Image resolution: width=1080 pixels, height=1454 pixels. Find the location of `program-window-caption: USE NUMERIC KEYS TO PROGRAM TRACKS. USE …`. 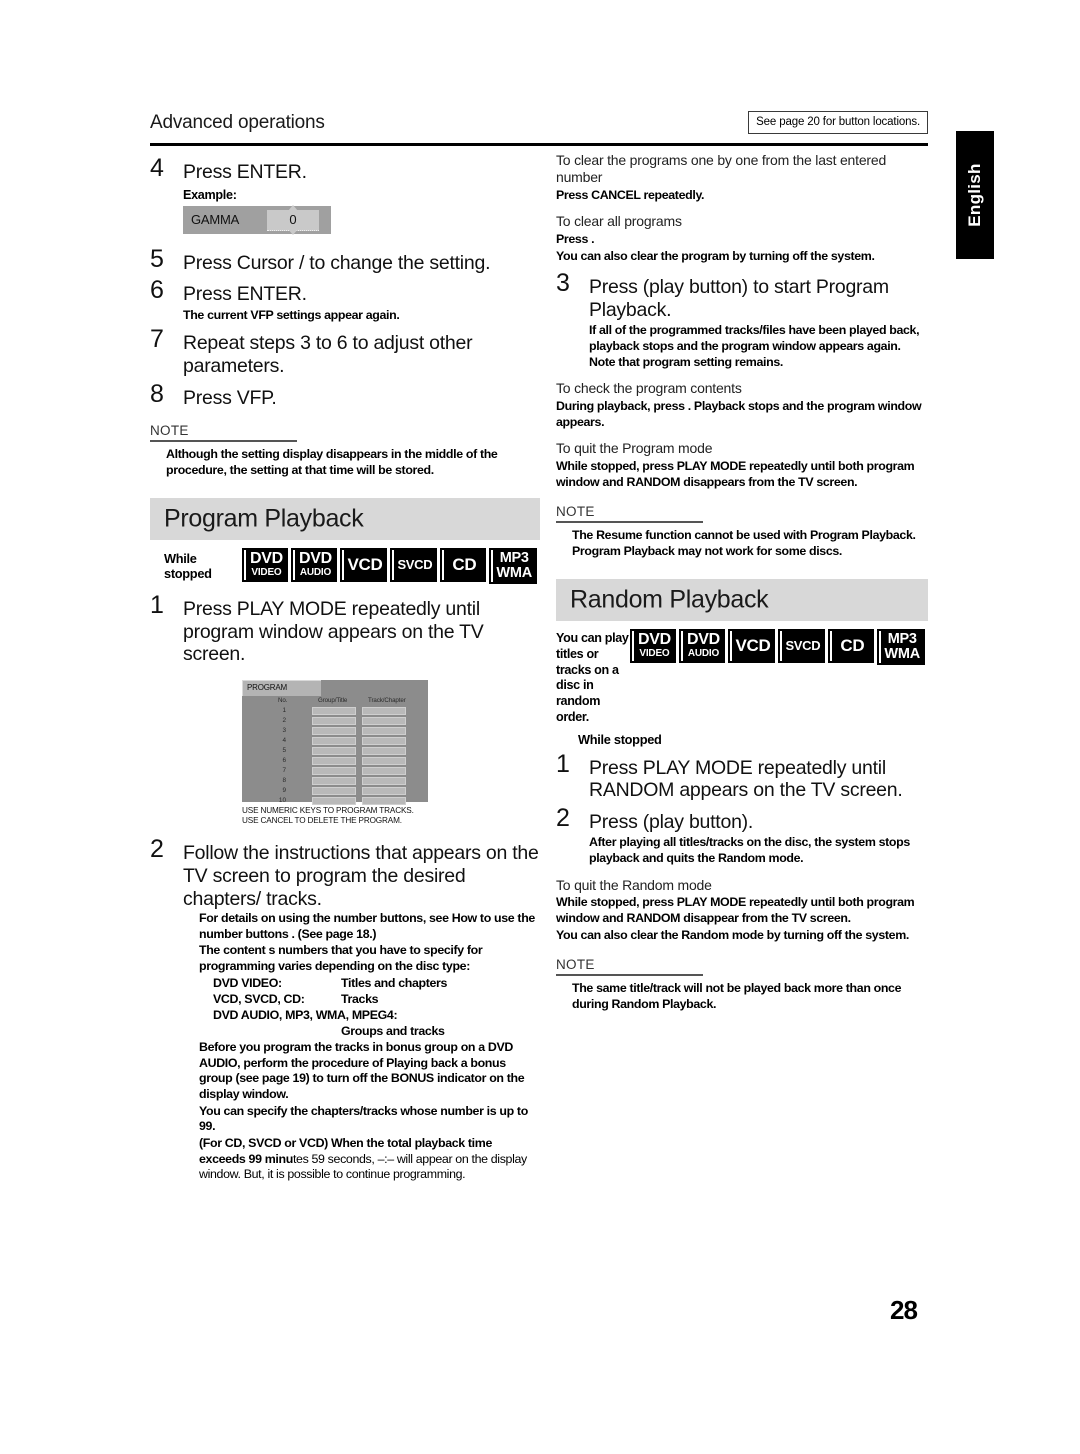

program-window-caption: USE NUMERIC KEYS TO PROGRAM TRACKS. USE … is located at coordinates (335, 816).